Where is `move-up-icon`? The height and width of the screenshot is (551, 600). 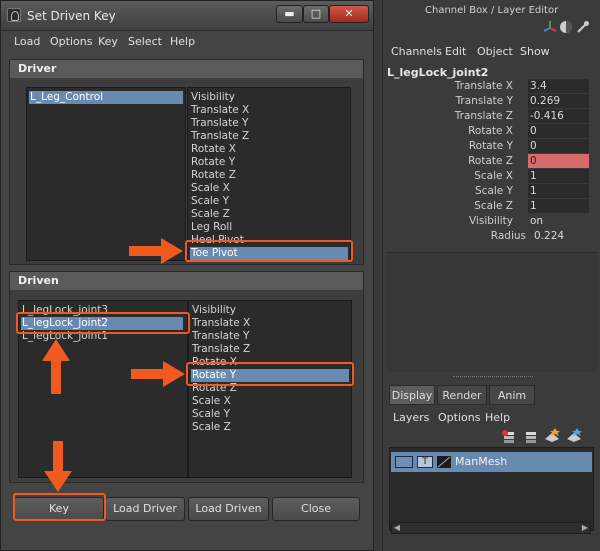
move-up-icon is located at coordinates (552, 435).